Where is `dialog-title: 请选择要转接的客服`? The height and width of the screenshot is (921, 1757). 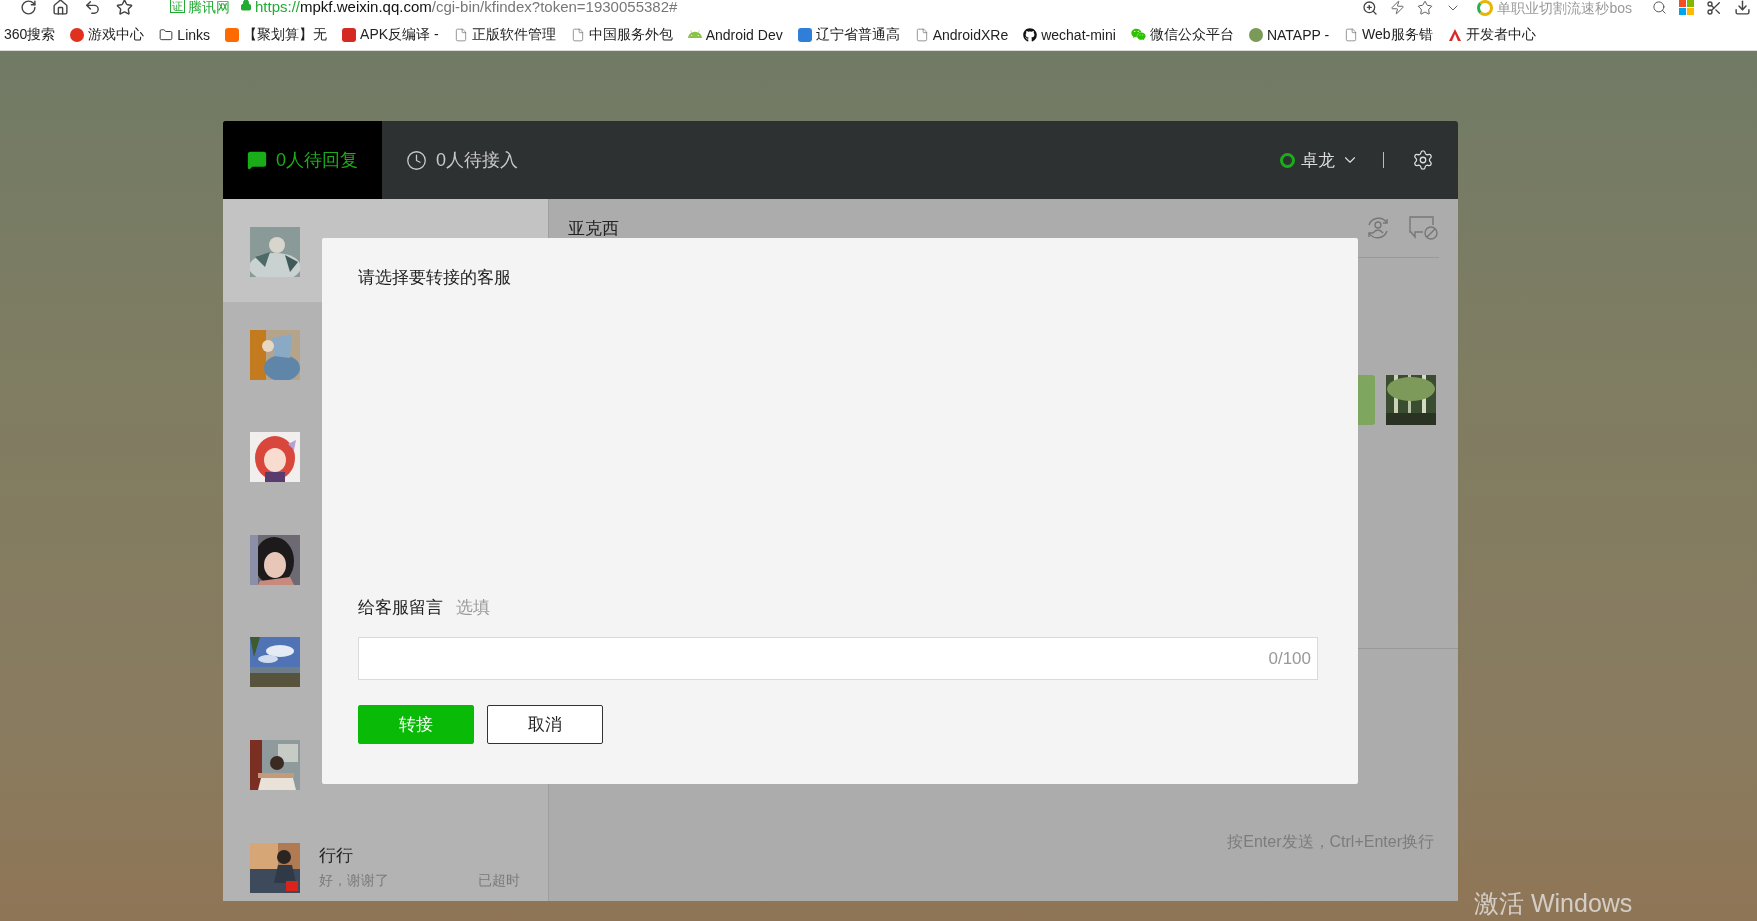
dialog-title: 请选择要转接的客服 is located at coordinates (434, 278).